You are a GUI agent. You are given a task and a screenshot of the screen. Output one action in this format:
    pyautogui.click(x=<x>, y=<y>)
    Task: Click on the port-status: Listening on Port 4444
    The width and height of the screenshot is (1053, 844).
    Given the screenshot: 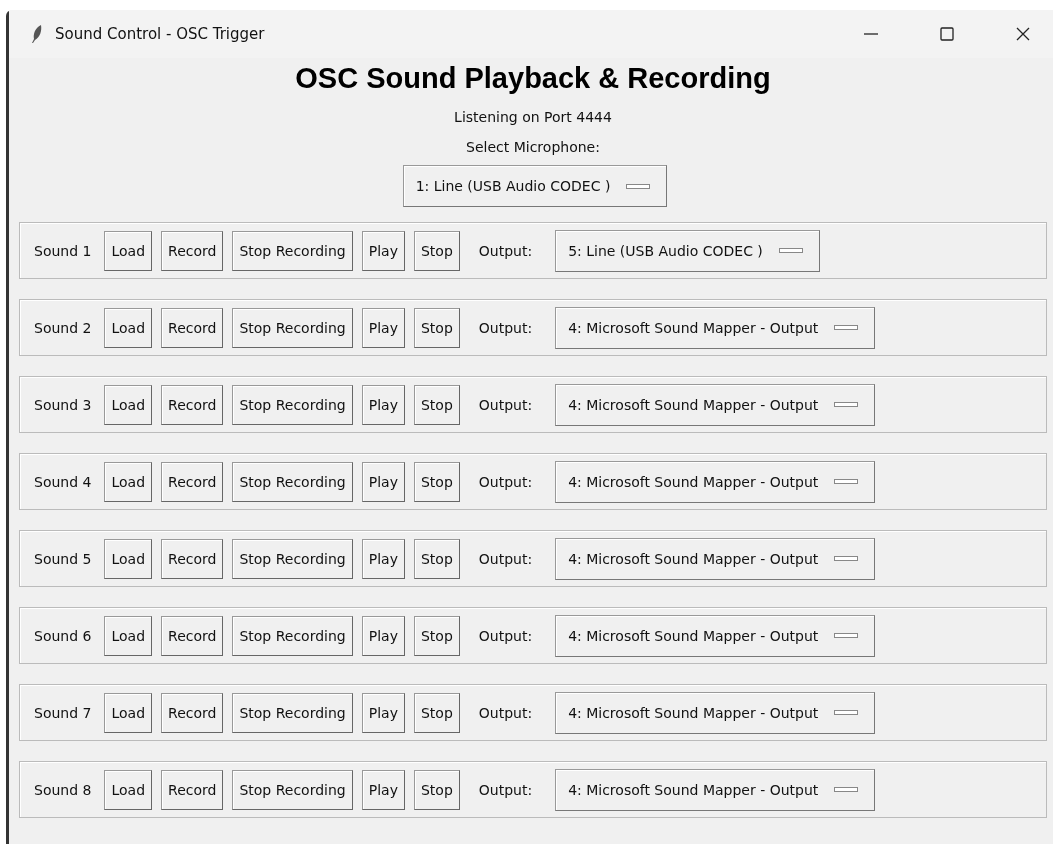 What is the action you would take?
    pyautogui.click(x=533, y=117)
    